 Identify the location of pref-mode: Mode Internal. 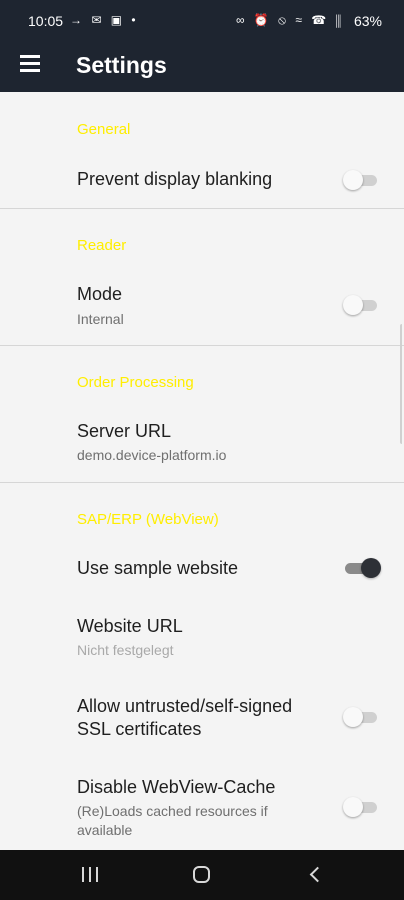
(202, 305).